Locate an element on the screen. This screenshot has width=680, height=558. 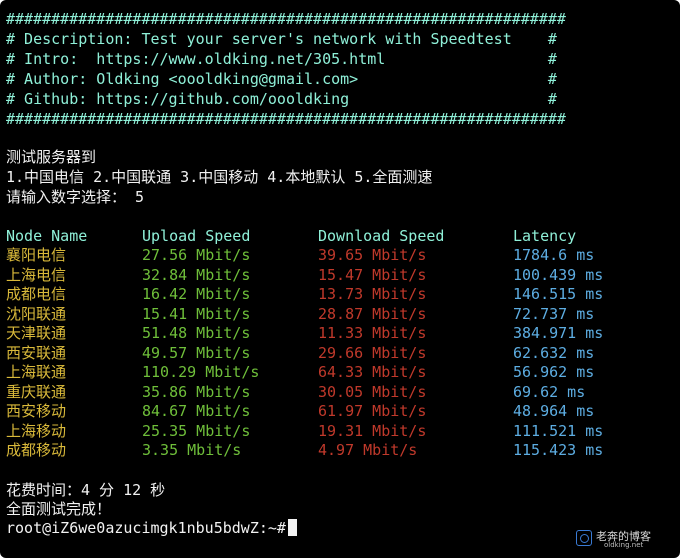
latency: 1784.6 ms is located at coordinates (554, 255).